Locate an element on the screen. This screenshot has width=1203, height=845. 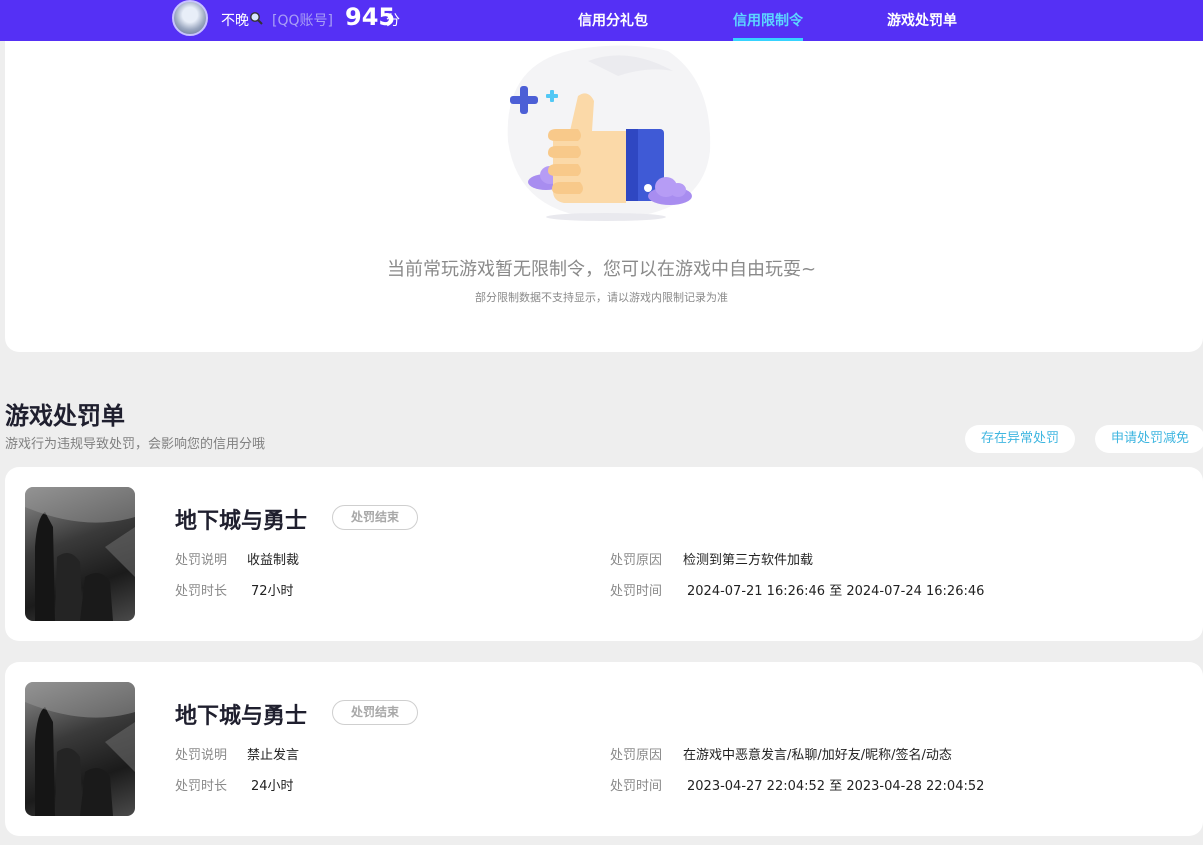
reason-value: 检测到第三方软件加载 is located at coordinates (748, 560).